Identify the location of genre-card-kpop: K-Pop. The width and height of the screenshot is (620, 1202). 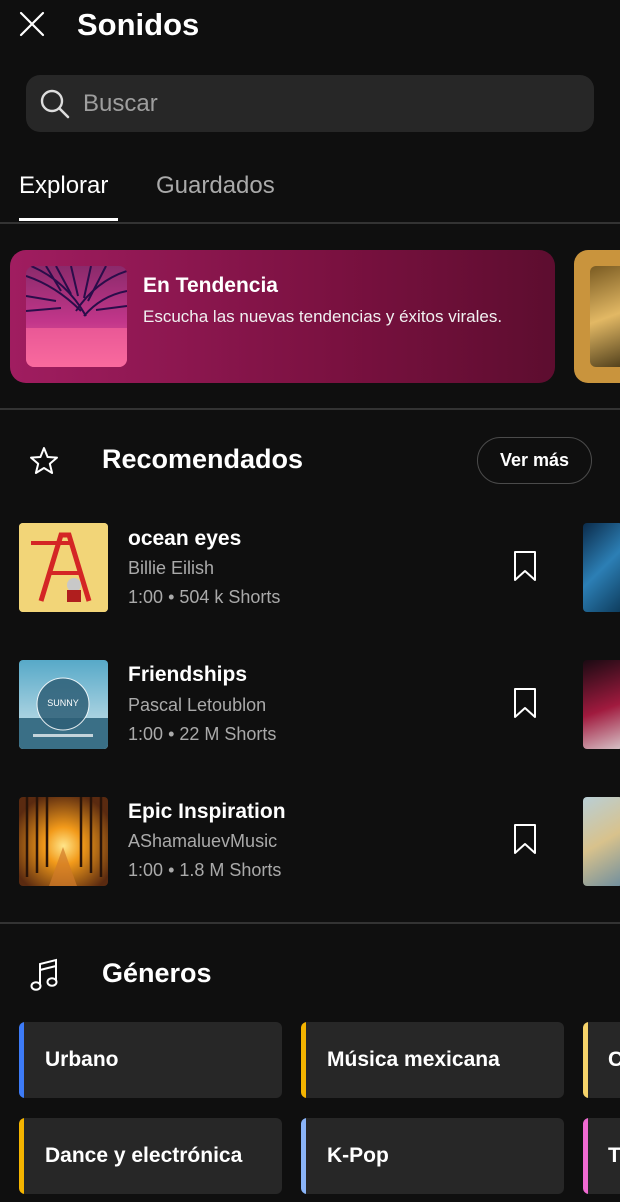
(432, 1156).